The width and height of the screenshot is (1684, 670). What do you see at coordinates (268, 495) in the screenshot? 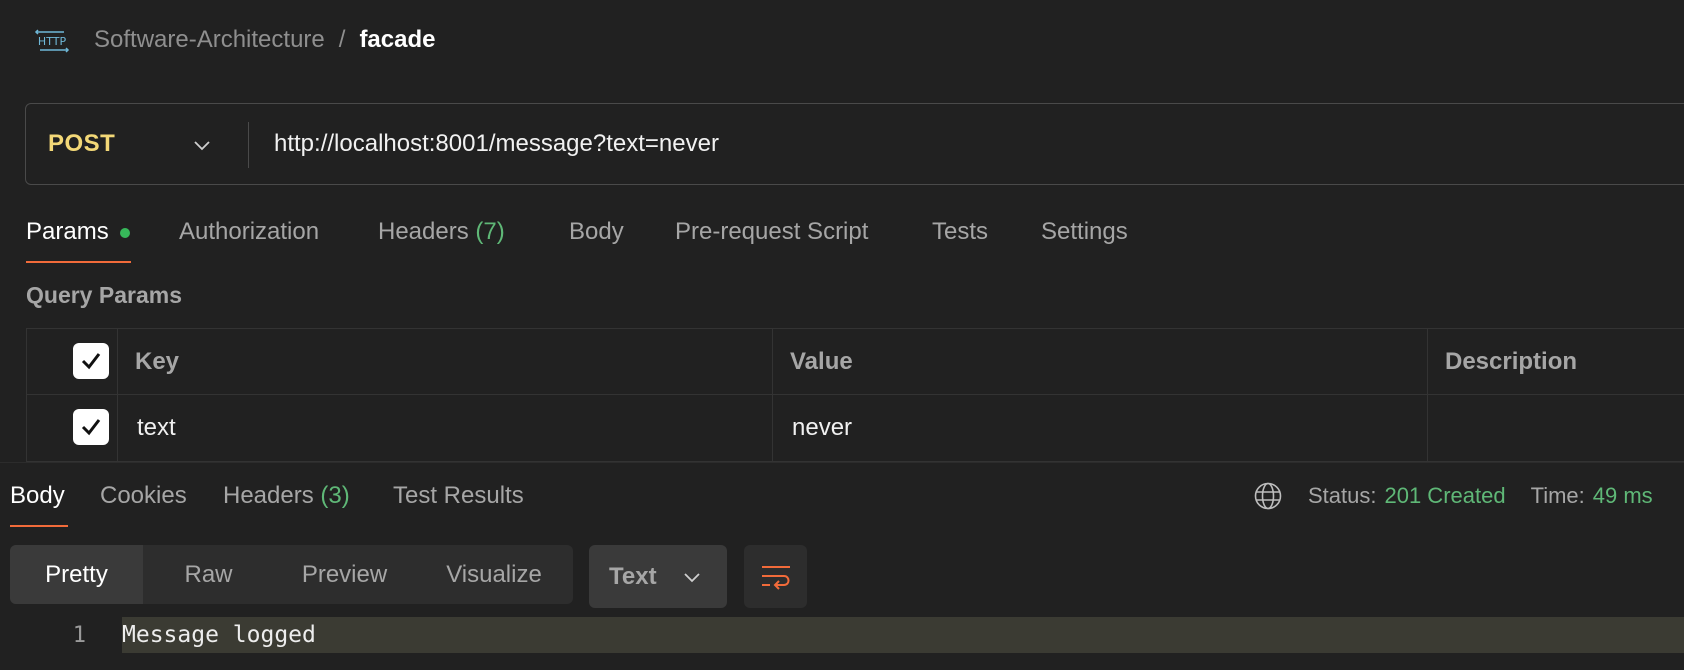
I see `response-tab-headers-label: Headers` at bounding box center [268, 495].